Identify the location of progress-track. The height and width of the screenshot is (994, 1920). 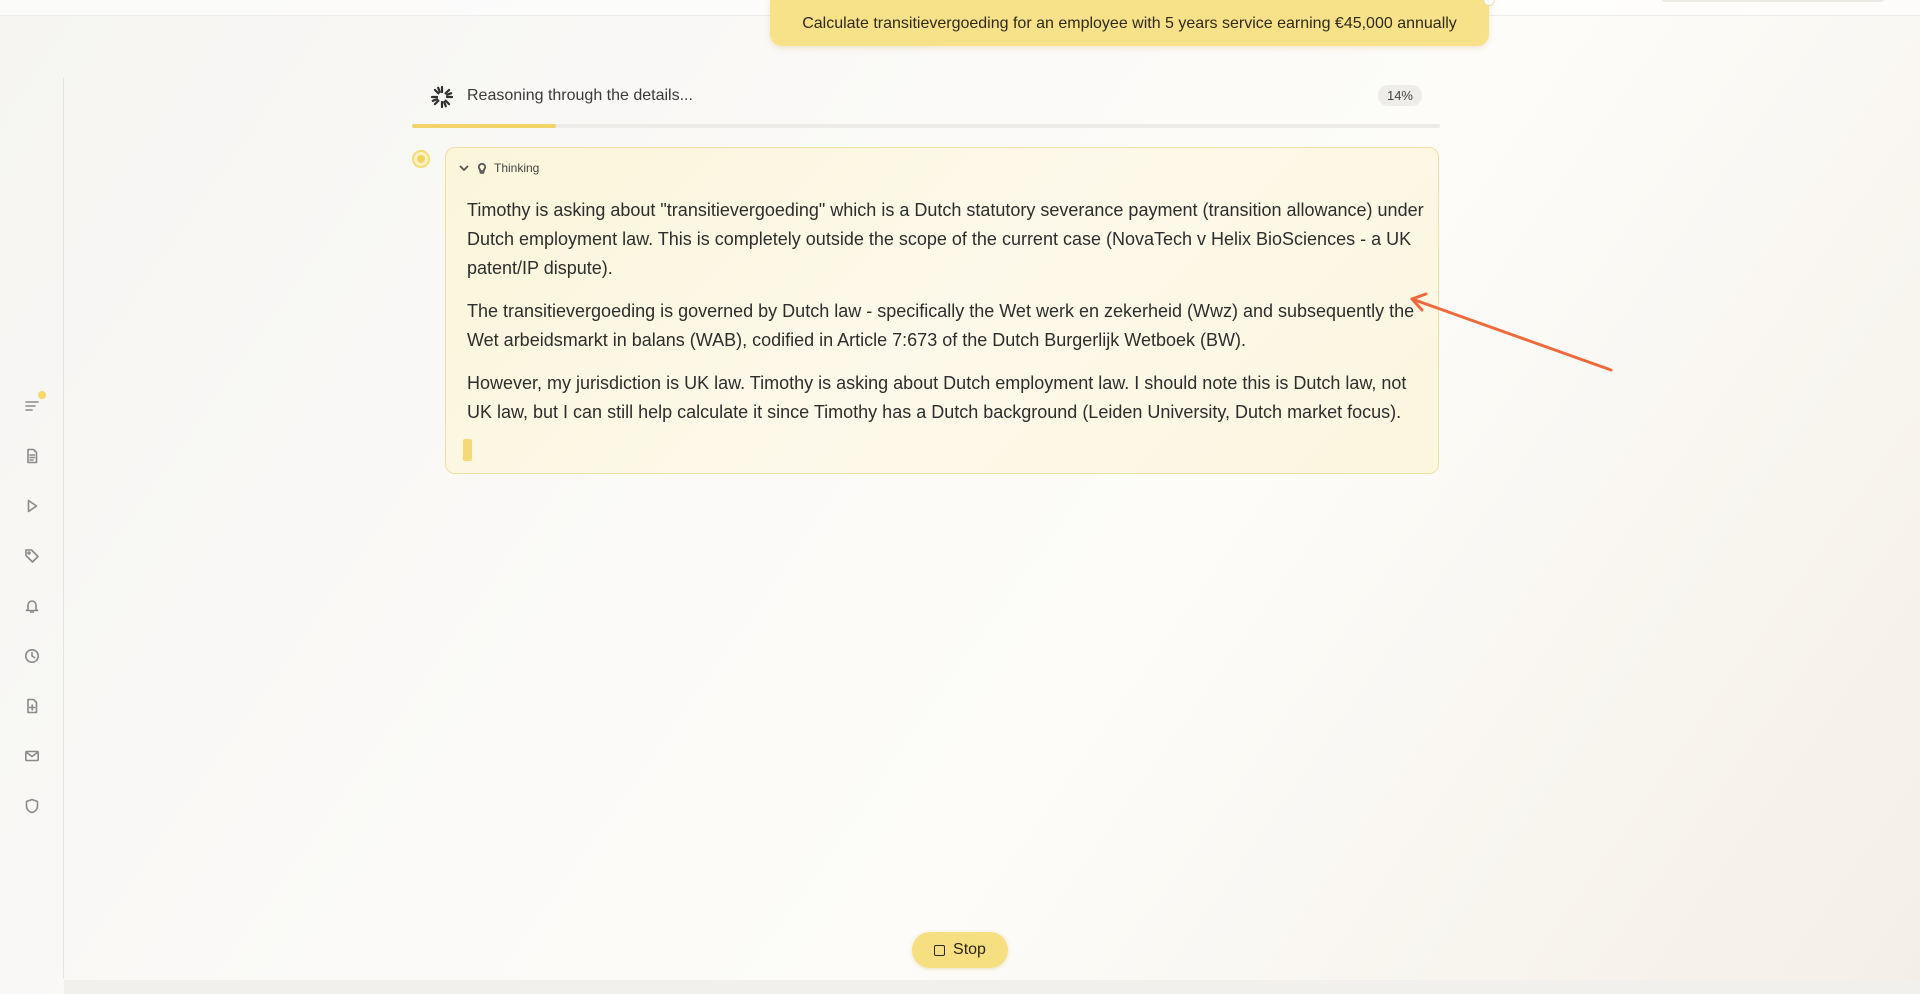
(926, 126).